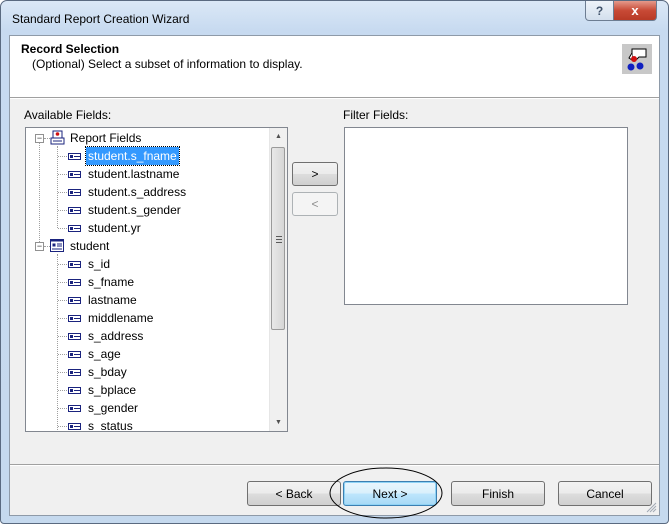 The image size is (671, 527). Describe the element at coordinates (113, 408) in the screenshot. I see `tree-item-label: s_gender` at that location.